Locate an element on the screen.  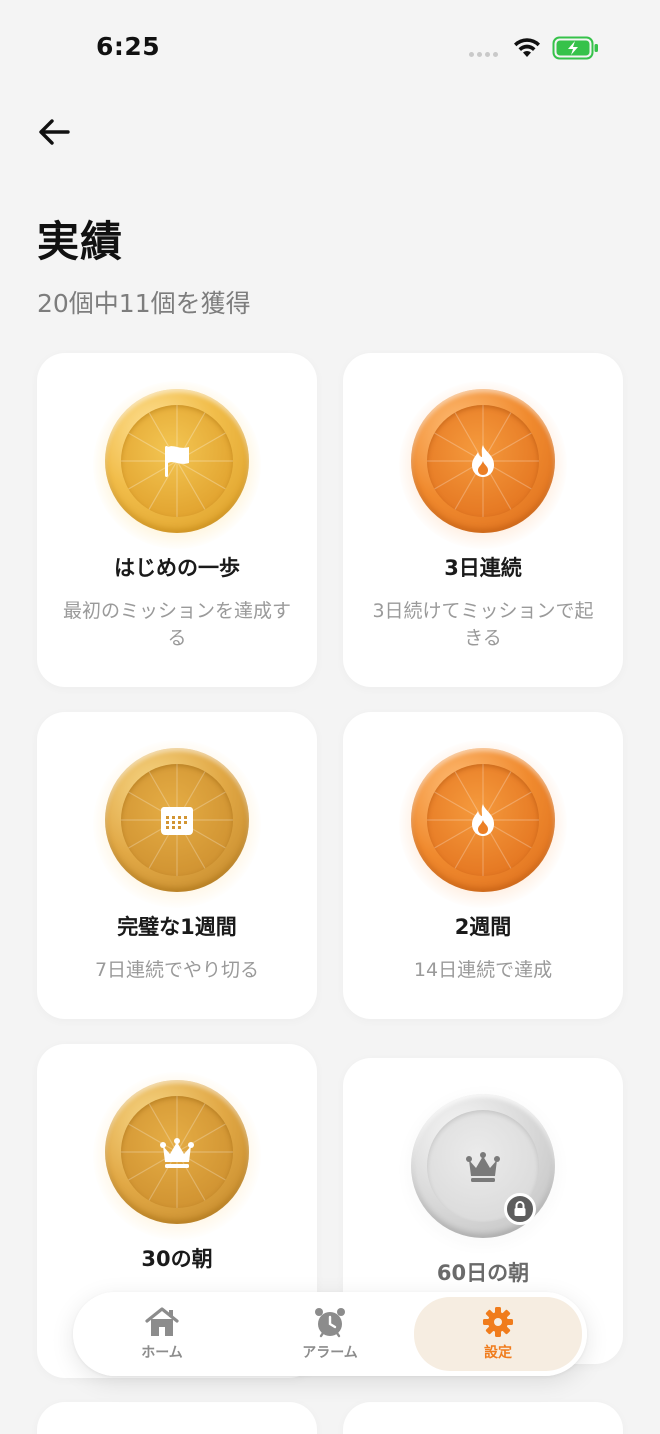
tab-label: アラーム is located at coordinates (330, 1353).